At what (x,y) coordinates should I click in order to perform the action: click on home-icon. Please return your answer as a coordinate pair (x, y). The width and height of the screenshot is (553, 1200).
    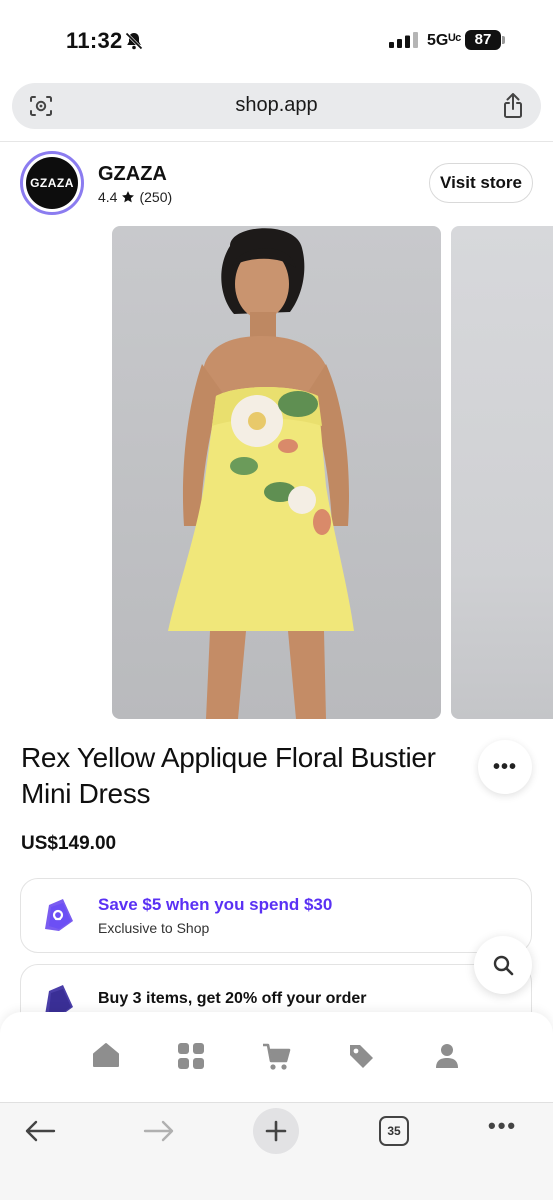
    Looking at the image, I should click on (106, 1057).